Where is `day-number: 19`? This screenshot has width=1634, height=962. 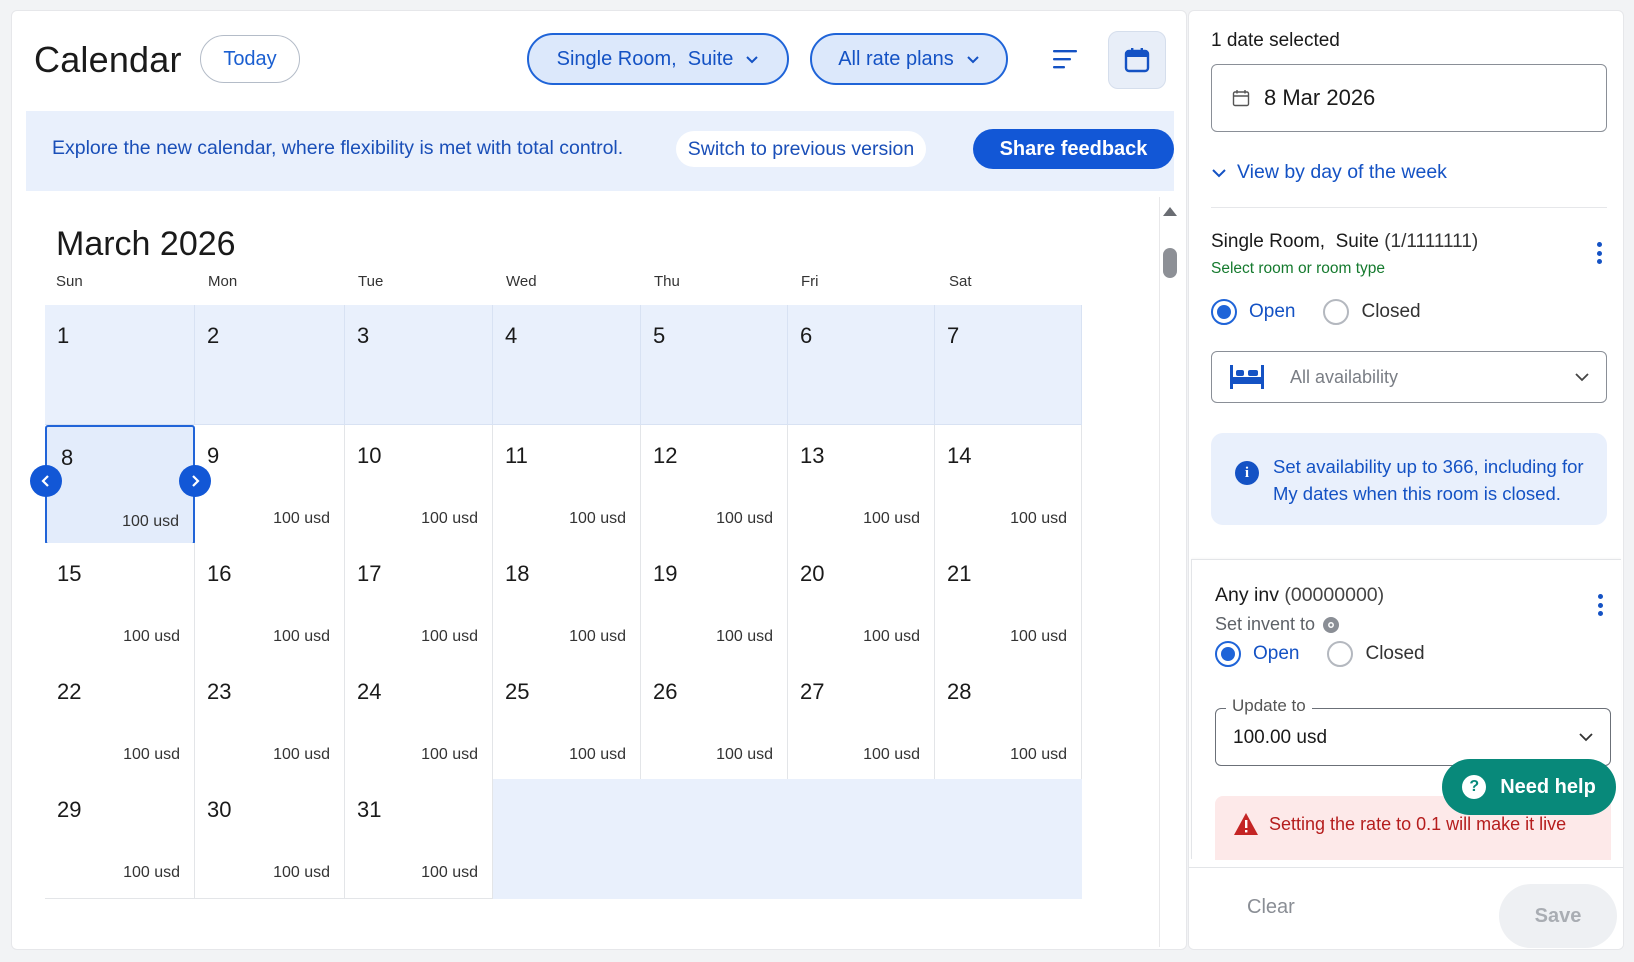
day-number: 19 is located at coordinates (665, 573).